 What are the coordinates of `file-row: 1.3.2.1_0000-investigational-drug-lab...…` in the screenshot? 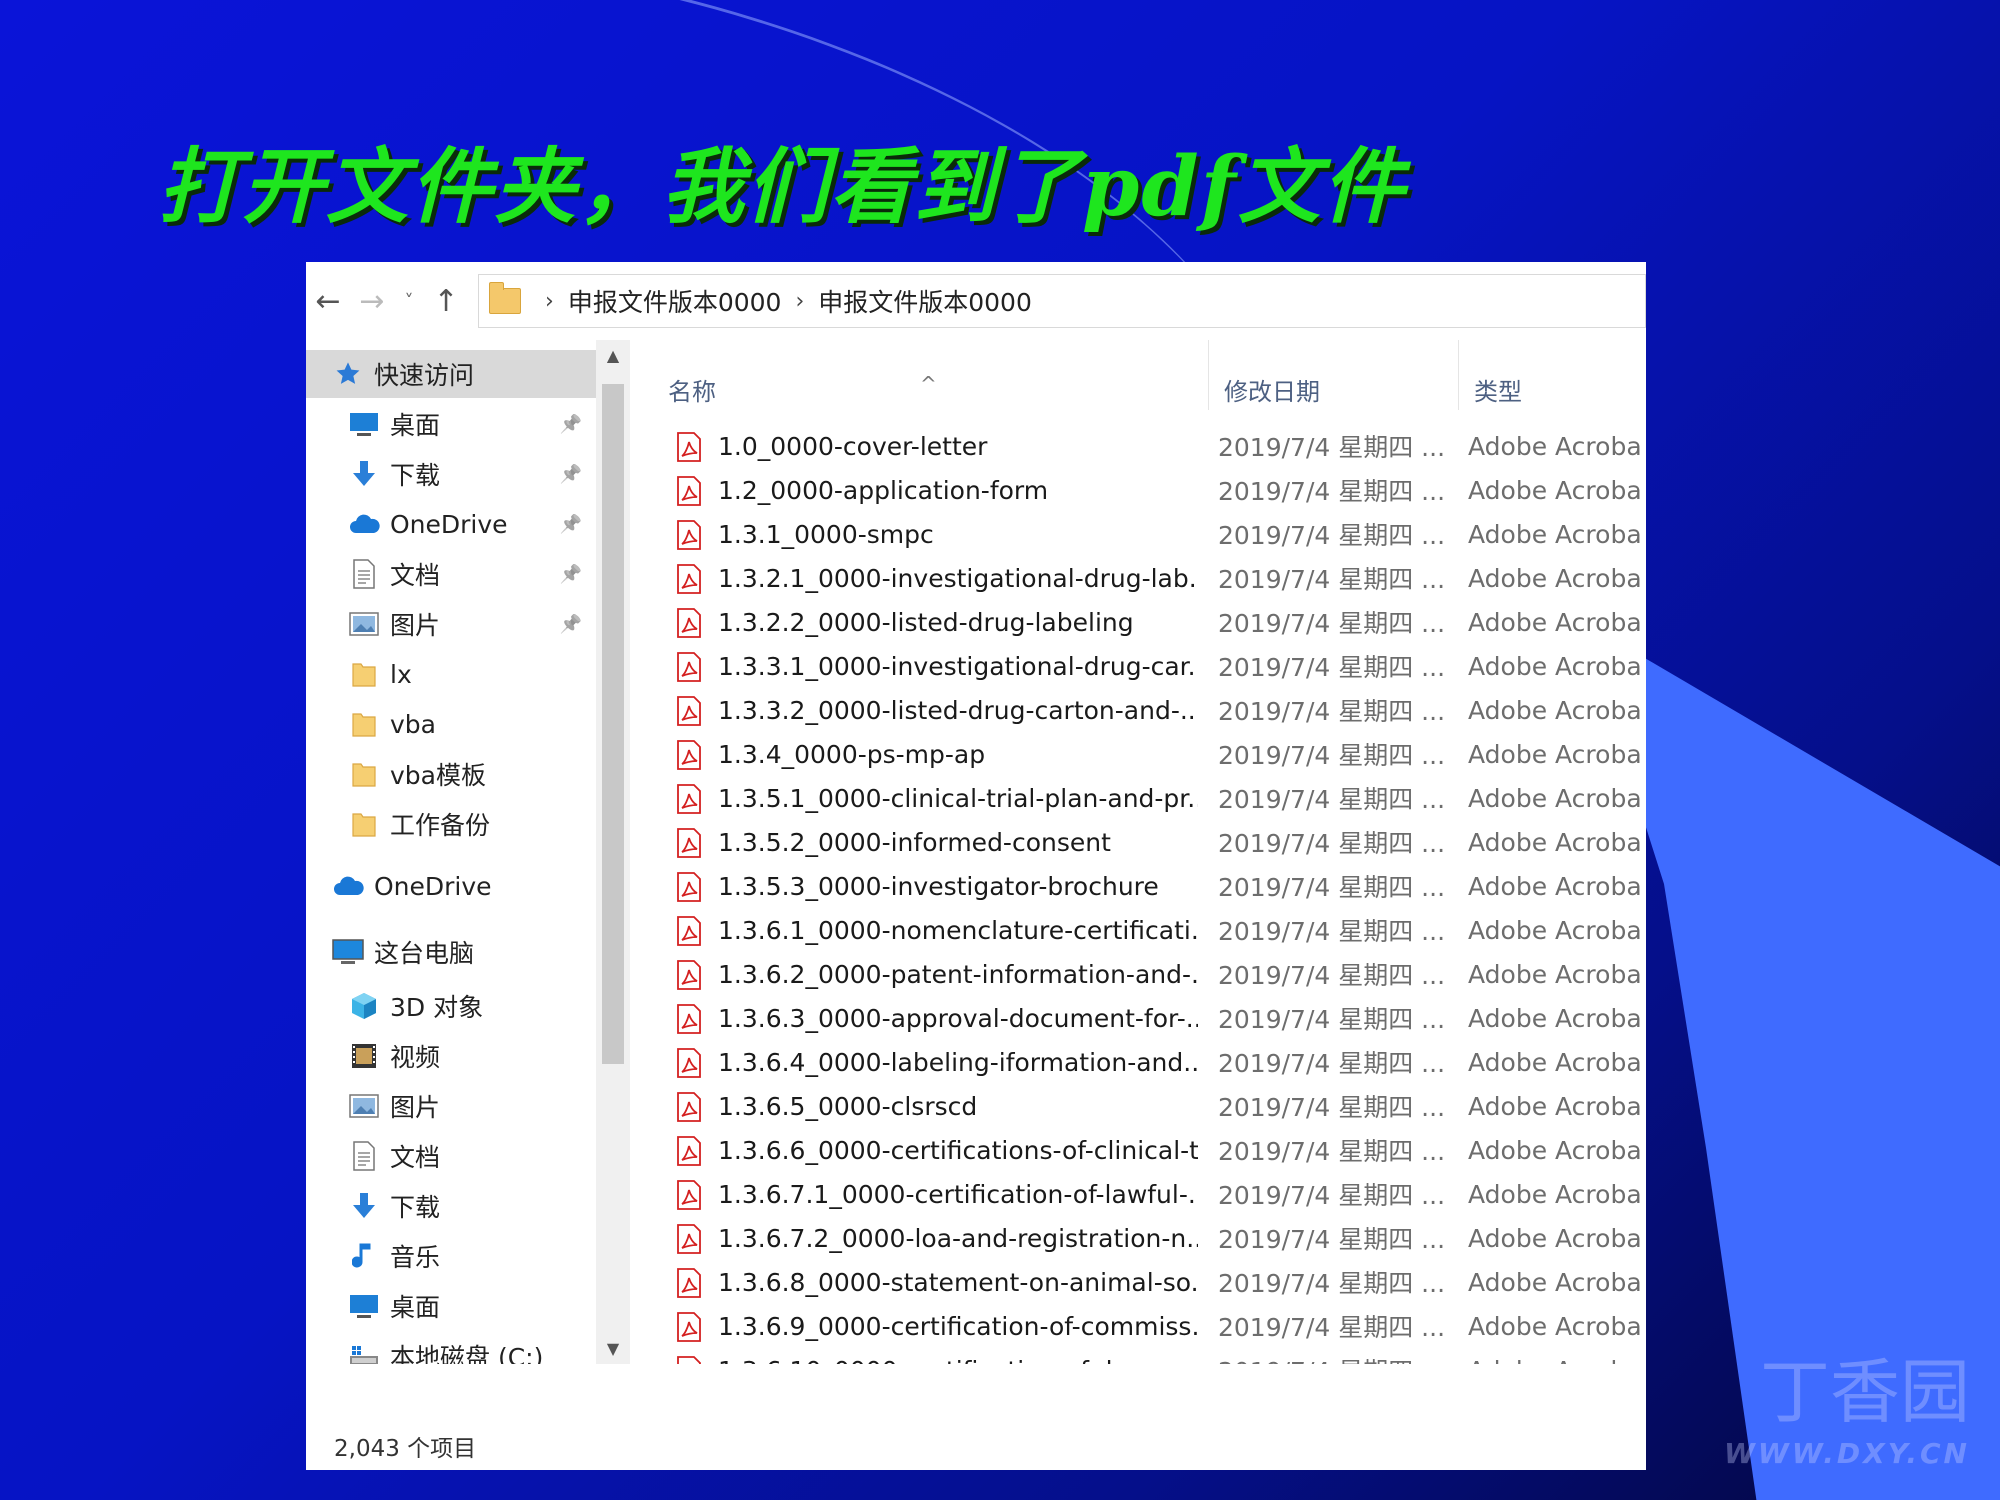 It's located at (1138, 578).